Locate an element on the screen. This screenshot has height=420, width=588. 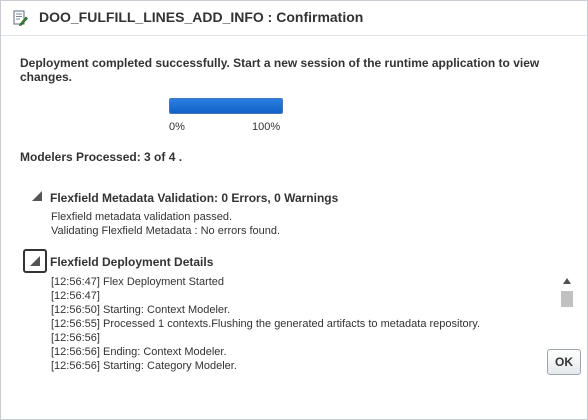
validation-line: Flexfield metadata validation passed. is located at coordinates (141, 217).